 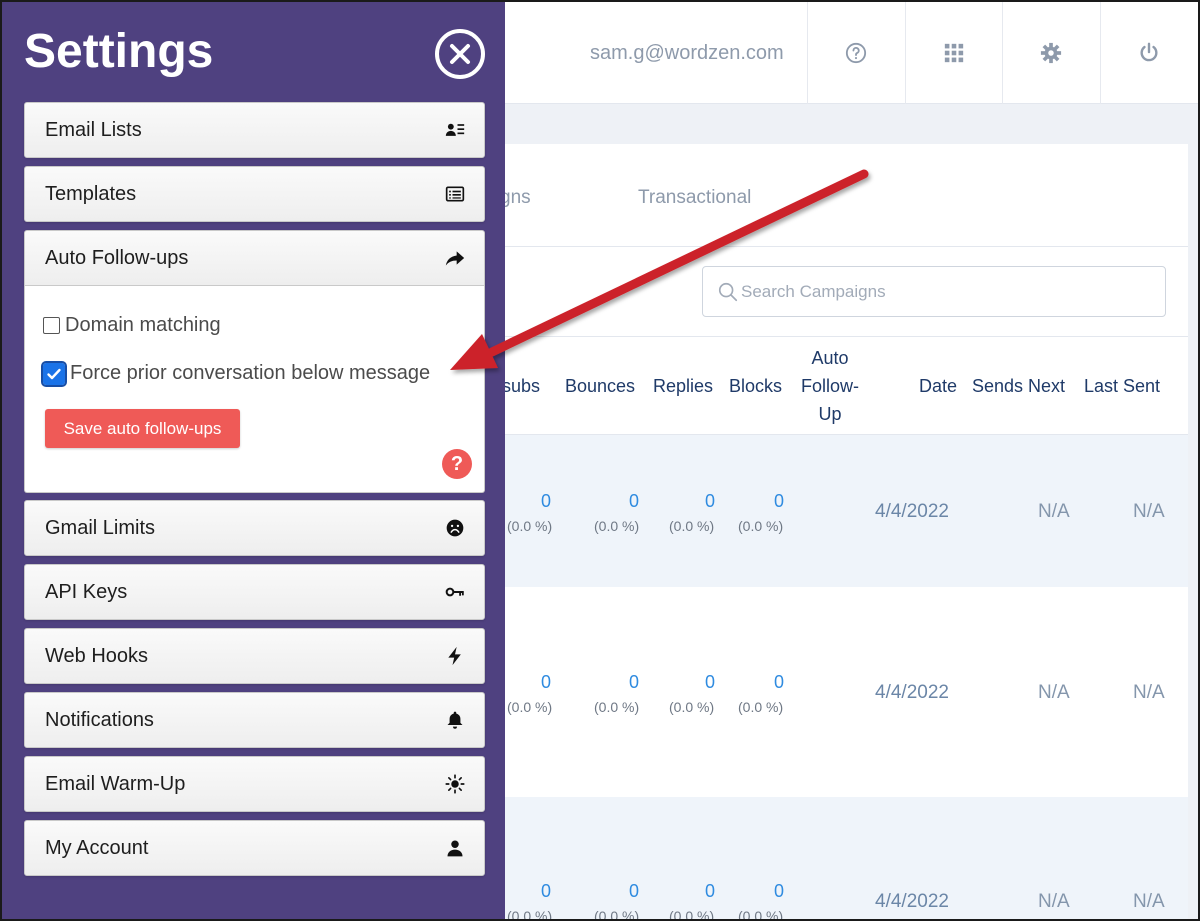 I want to click on header-auto-follow-up: Auto Follow- Up, so click(x=830, y=386).